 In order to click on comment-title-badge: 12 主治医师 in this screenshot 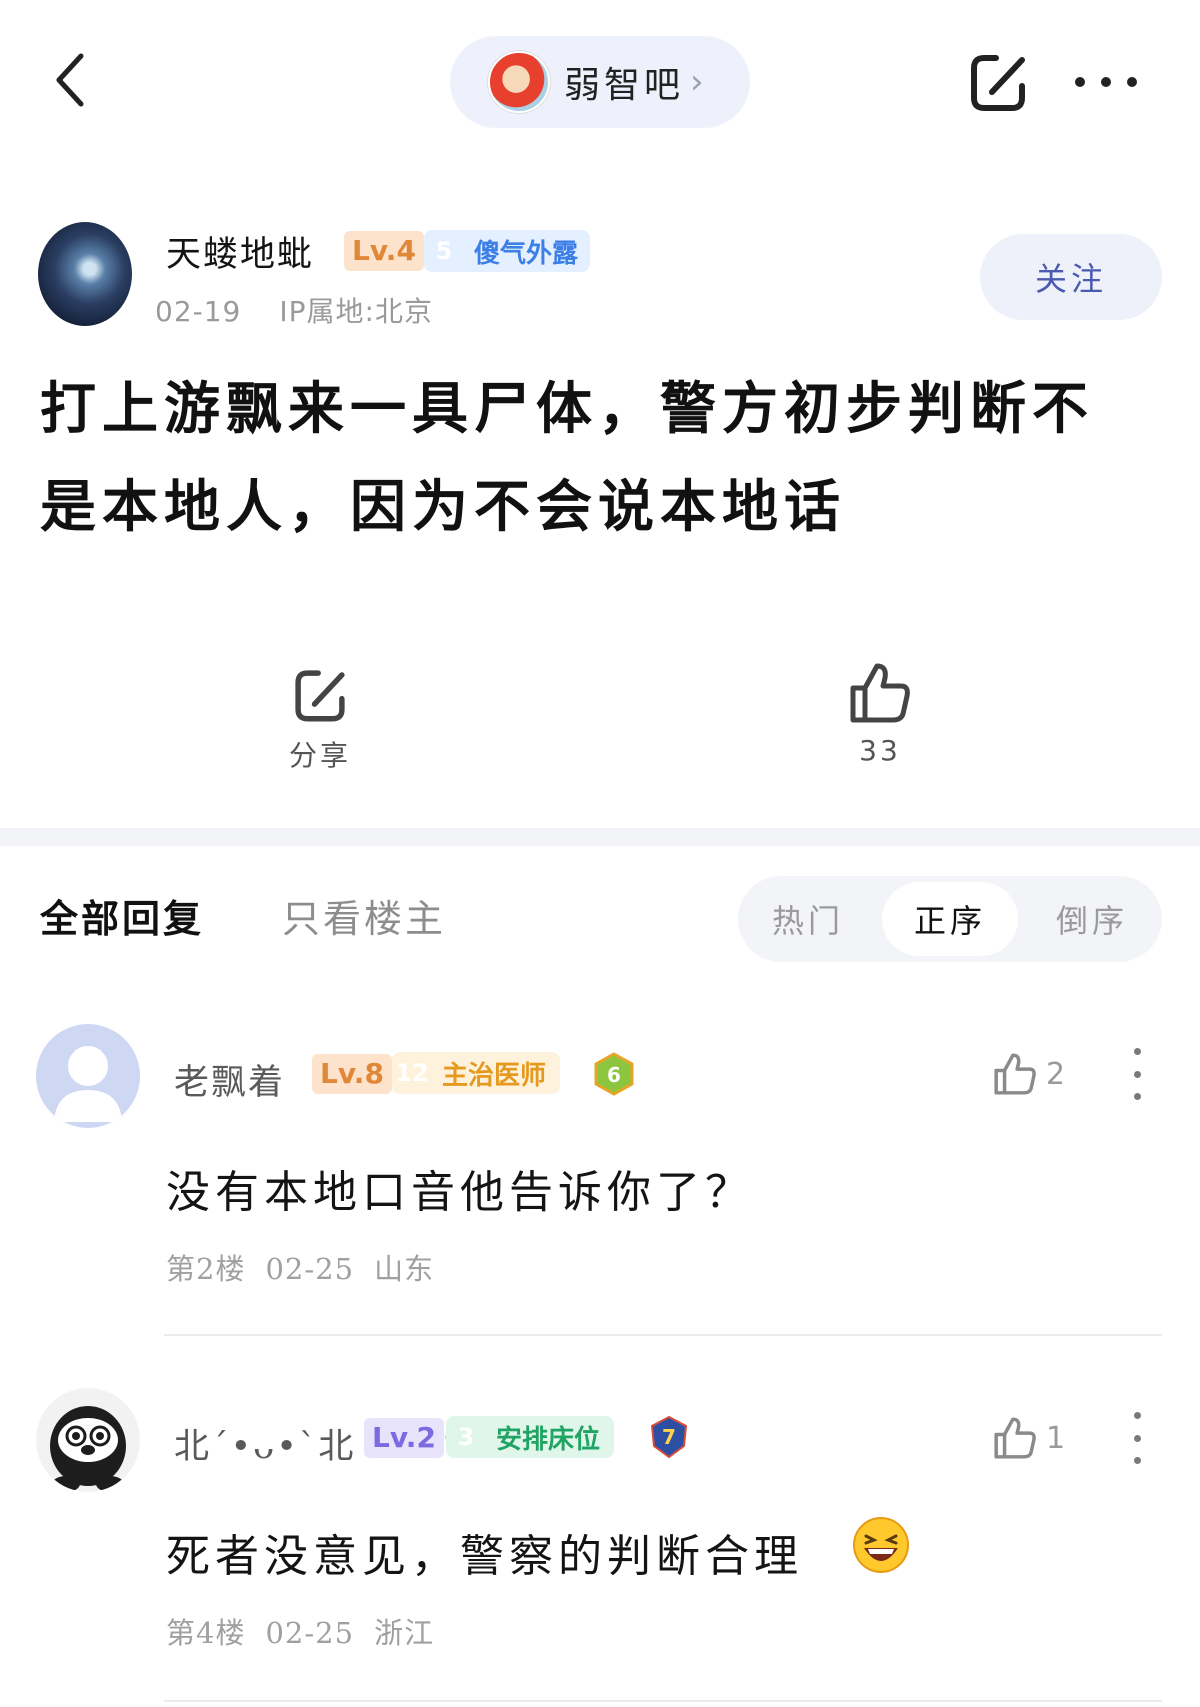, I will do `click(476, 1073)`.